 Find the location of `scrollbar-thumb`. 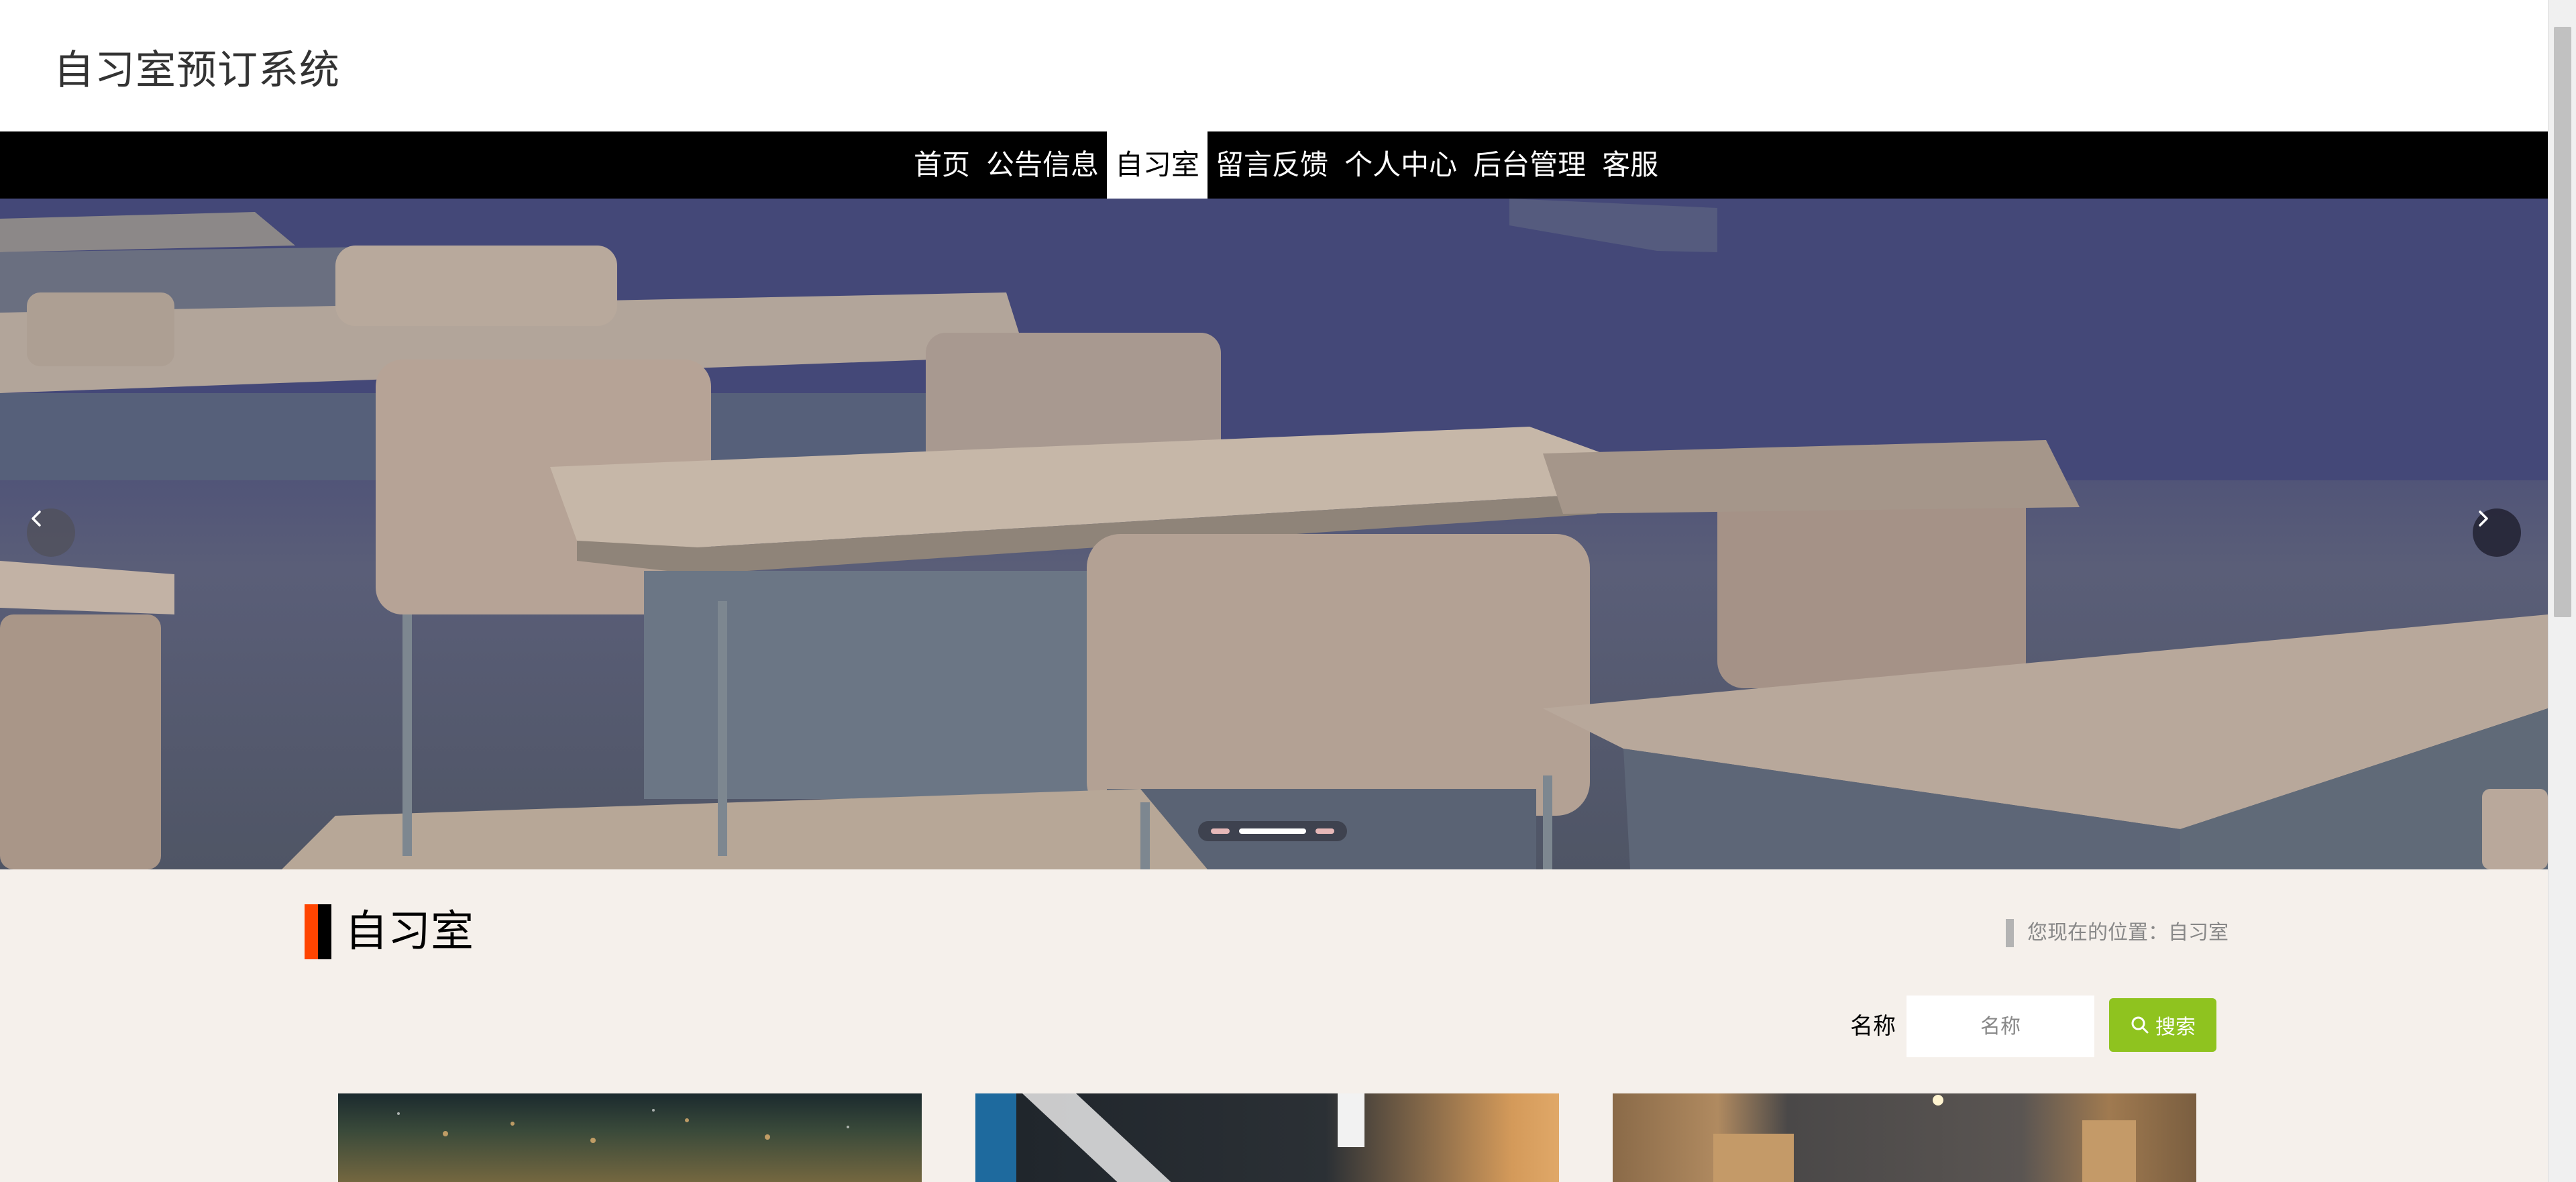

scrollbar-thumb is located at coordinates (2562, 322).